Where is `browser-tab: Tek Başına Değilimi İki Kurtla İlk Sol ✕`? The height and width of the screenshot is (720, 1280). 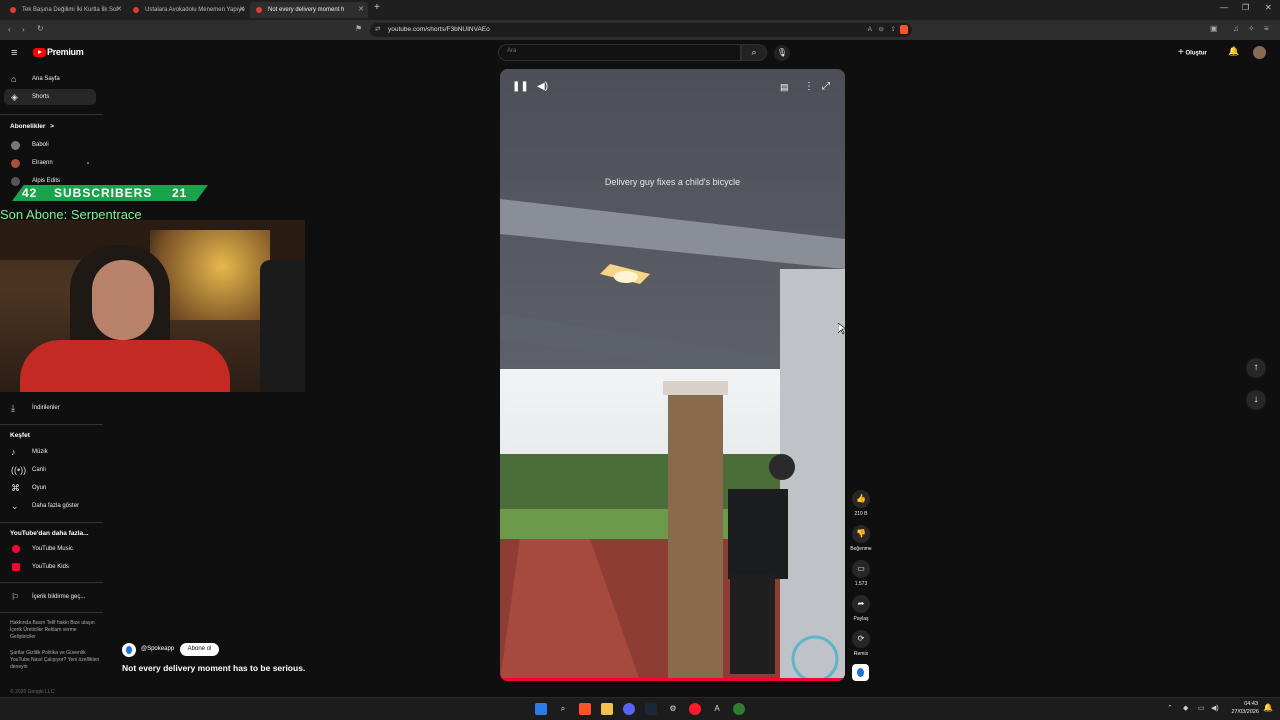
browser-tab: Tek Başına Değilimi İki Kurtla İlk Sol ✕ is located at coordinates (65, 10).